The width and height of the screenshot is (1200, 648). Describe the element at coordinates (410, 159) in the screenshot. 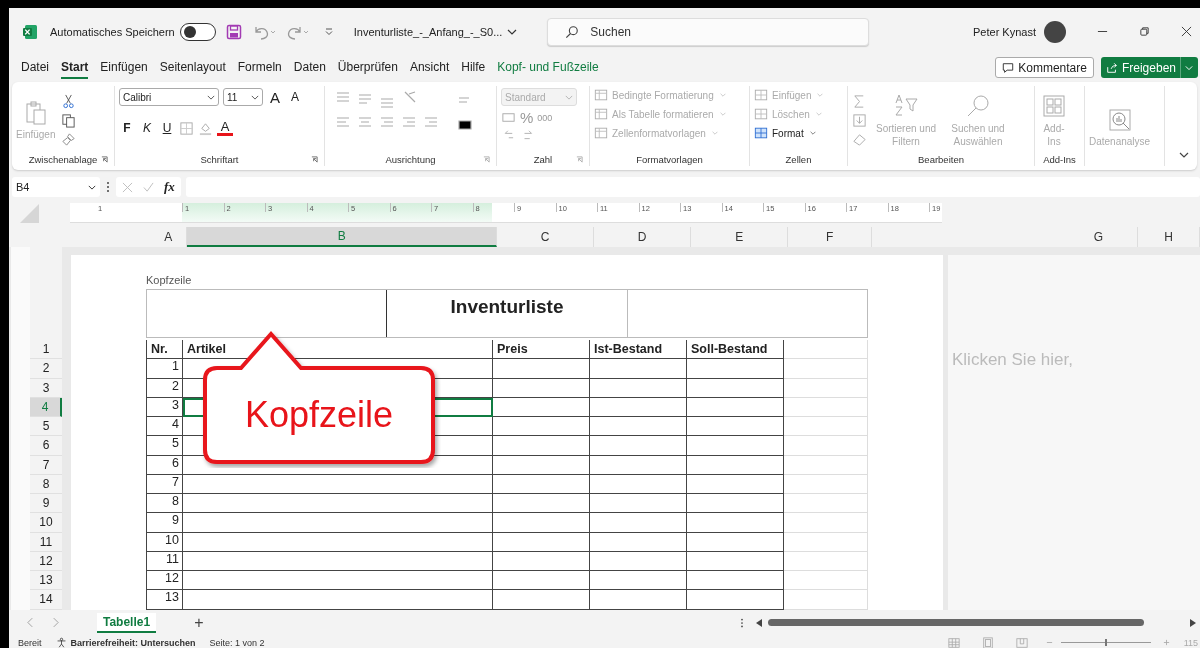

I see `group-label: Ausrichtung` at that location.